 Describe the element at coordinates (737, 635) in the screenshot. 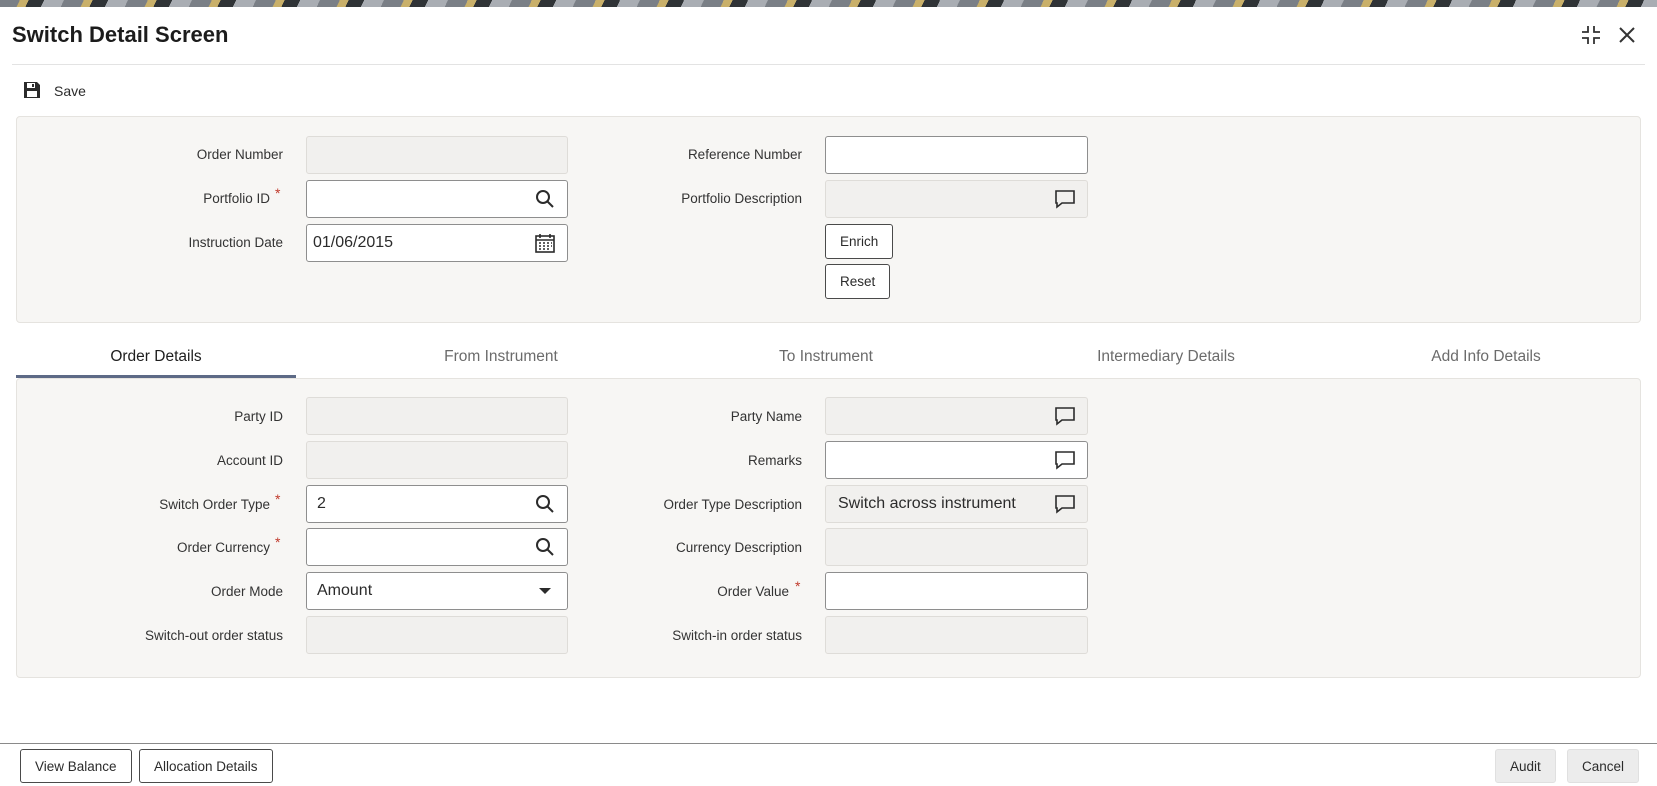

I see `switch-in-status-label: Switch-in order status` at that location.